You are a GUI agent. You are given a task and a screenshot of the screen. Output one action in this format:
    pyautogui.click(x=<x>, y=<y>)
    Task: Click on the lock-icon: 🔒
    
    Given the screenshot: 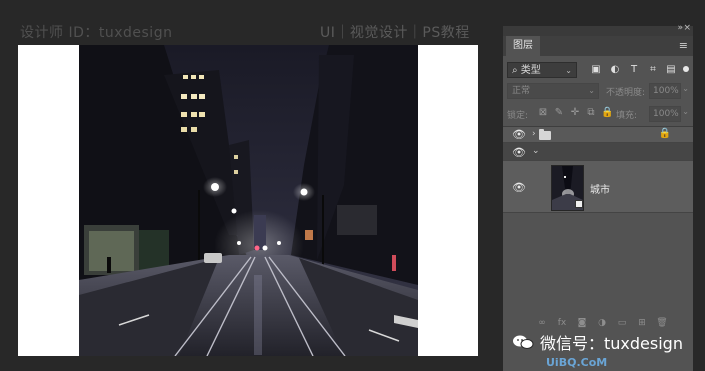 What is the action you would take?
    pyautogui.click(x=664, y=133)
    